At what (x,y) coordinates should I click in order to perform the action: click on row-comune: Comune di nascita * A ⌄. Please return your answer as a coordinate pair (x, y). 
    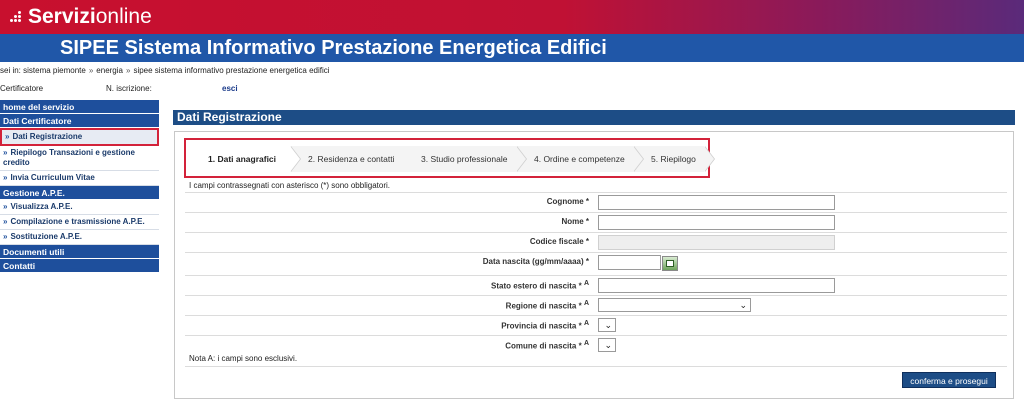
    Looking at the image, I should click on (596, 345).